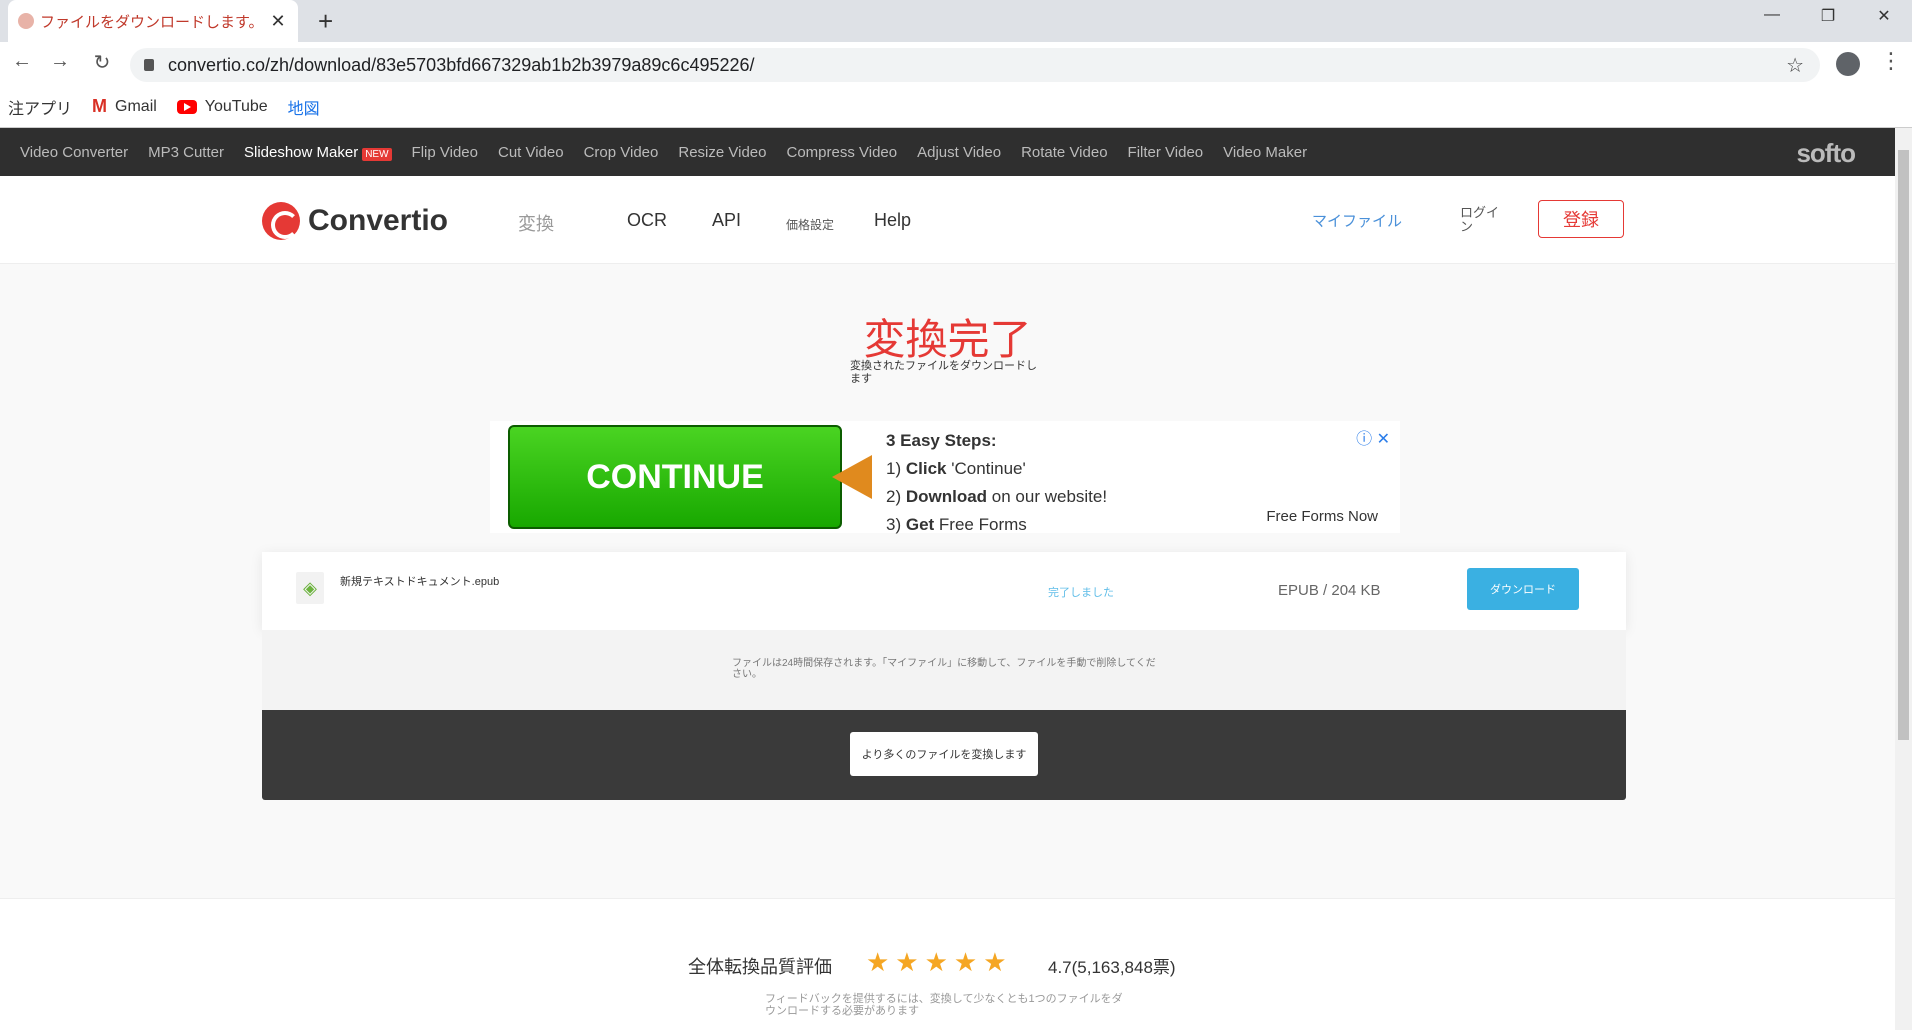 The width and height of the screenshot is (1912, 1030). What do you see at coordinates (959, 152) in the screenshot?
I see `tool-adjust-video: Adjust Video` at bounding box center [959, 152].